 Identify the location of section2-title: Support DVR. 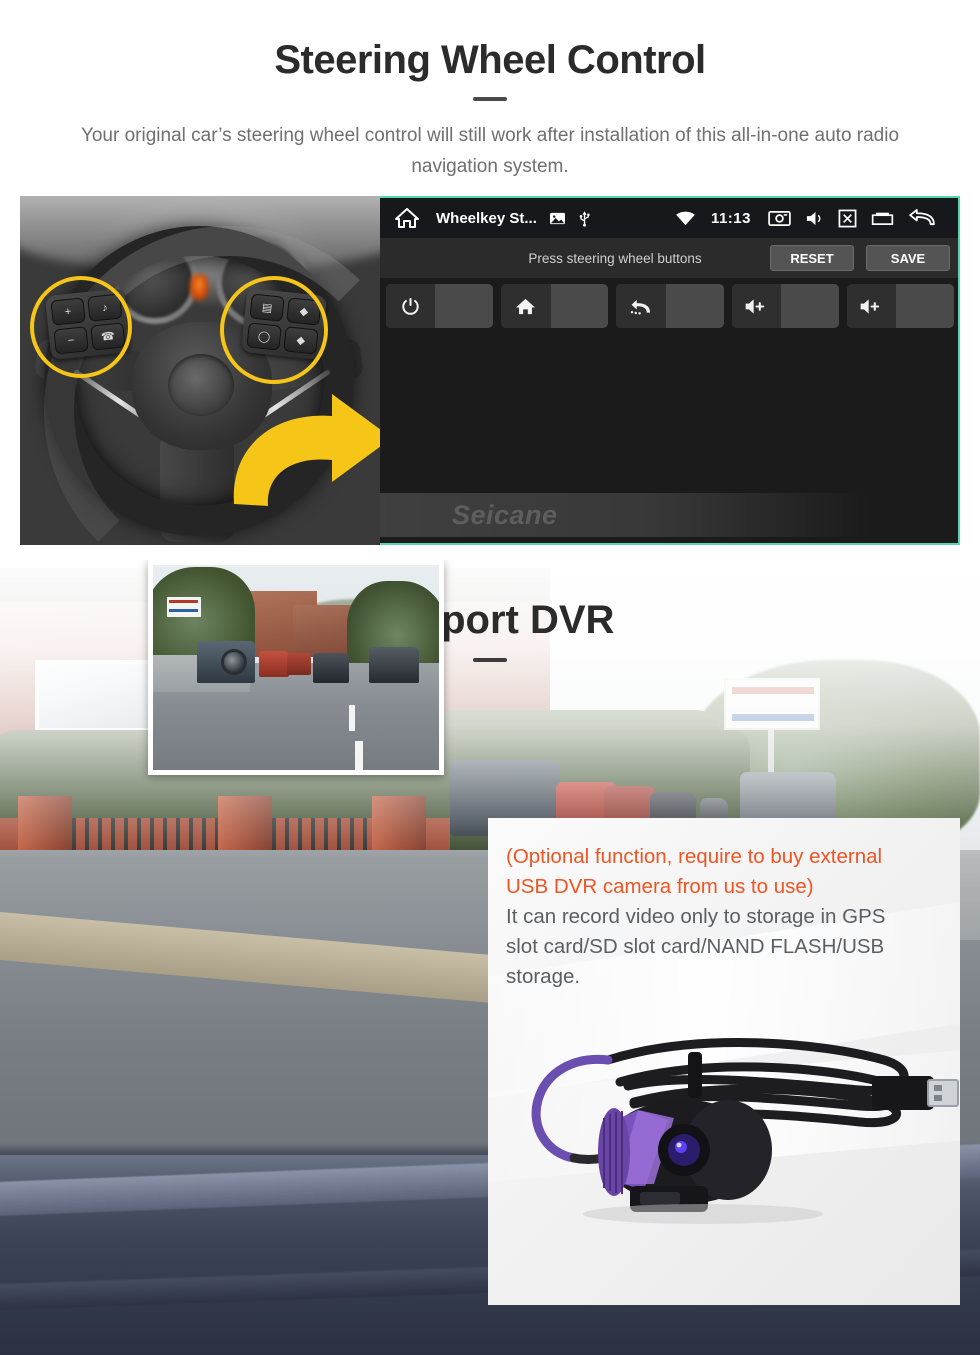
(490, 620).